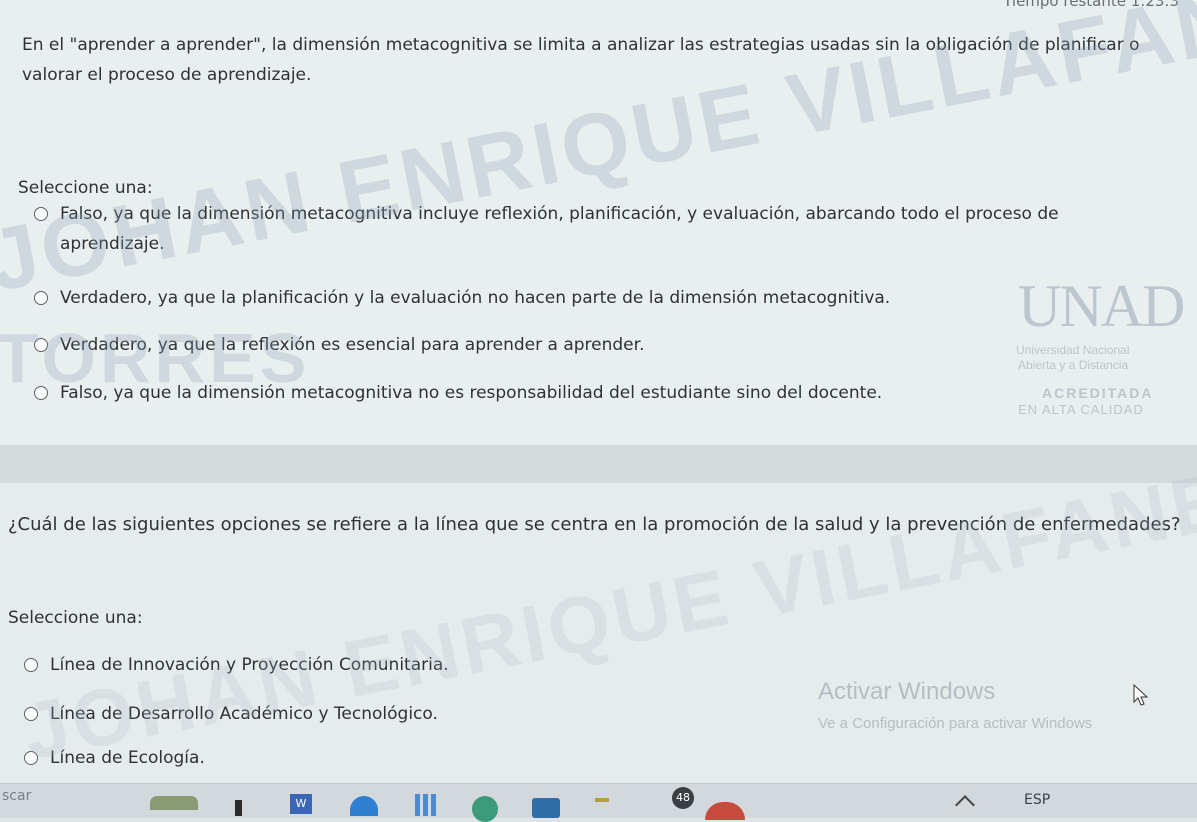  Describe the element at coordinates (598, 464) in the screenshot. I see `question-separator` at that location.